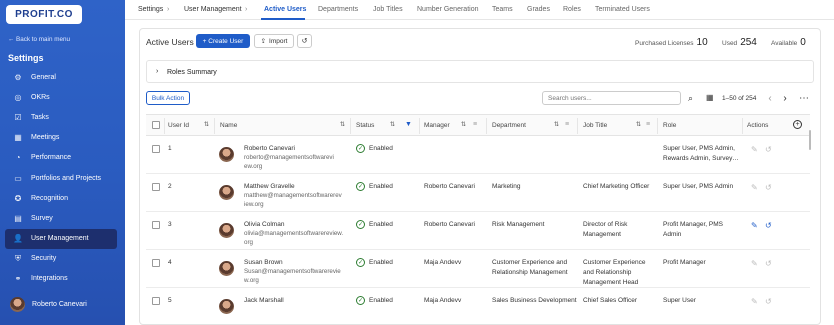 Image resolution: width=834 pixels, height=325 pixels. Describe the element at coordinates (285, 9) in the screenshot. I see `tab-active-users: Active Users` at that location.